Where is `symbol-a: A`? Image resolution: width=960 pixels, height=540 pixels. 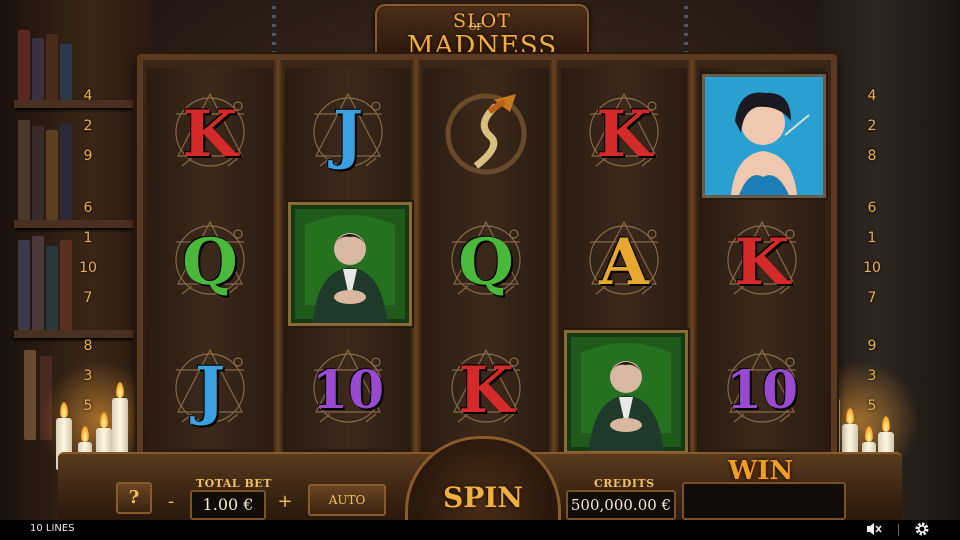
symbol-a: A is located at coordinates (624, 262).